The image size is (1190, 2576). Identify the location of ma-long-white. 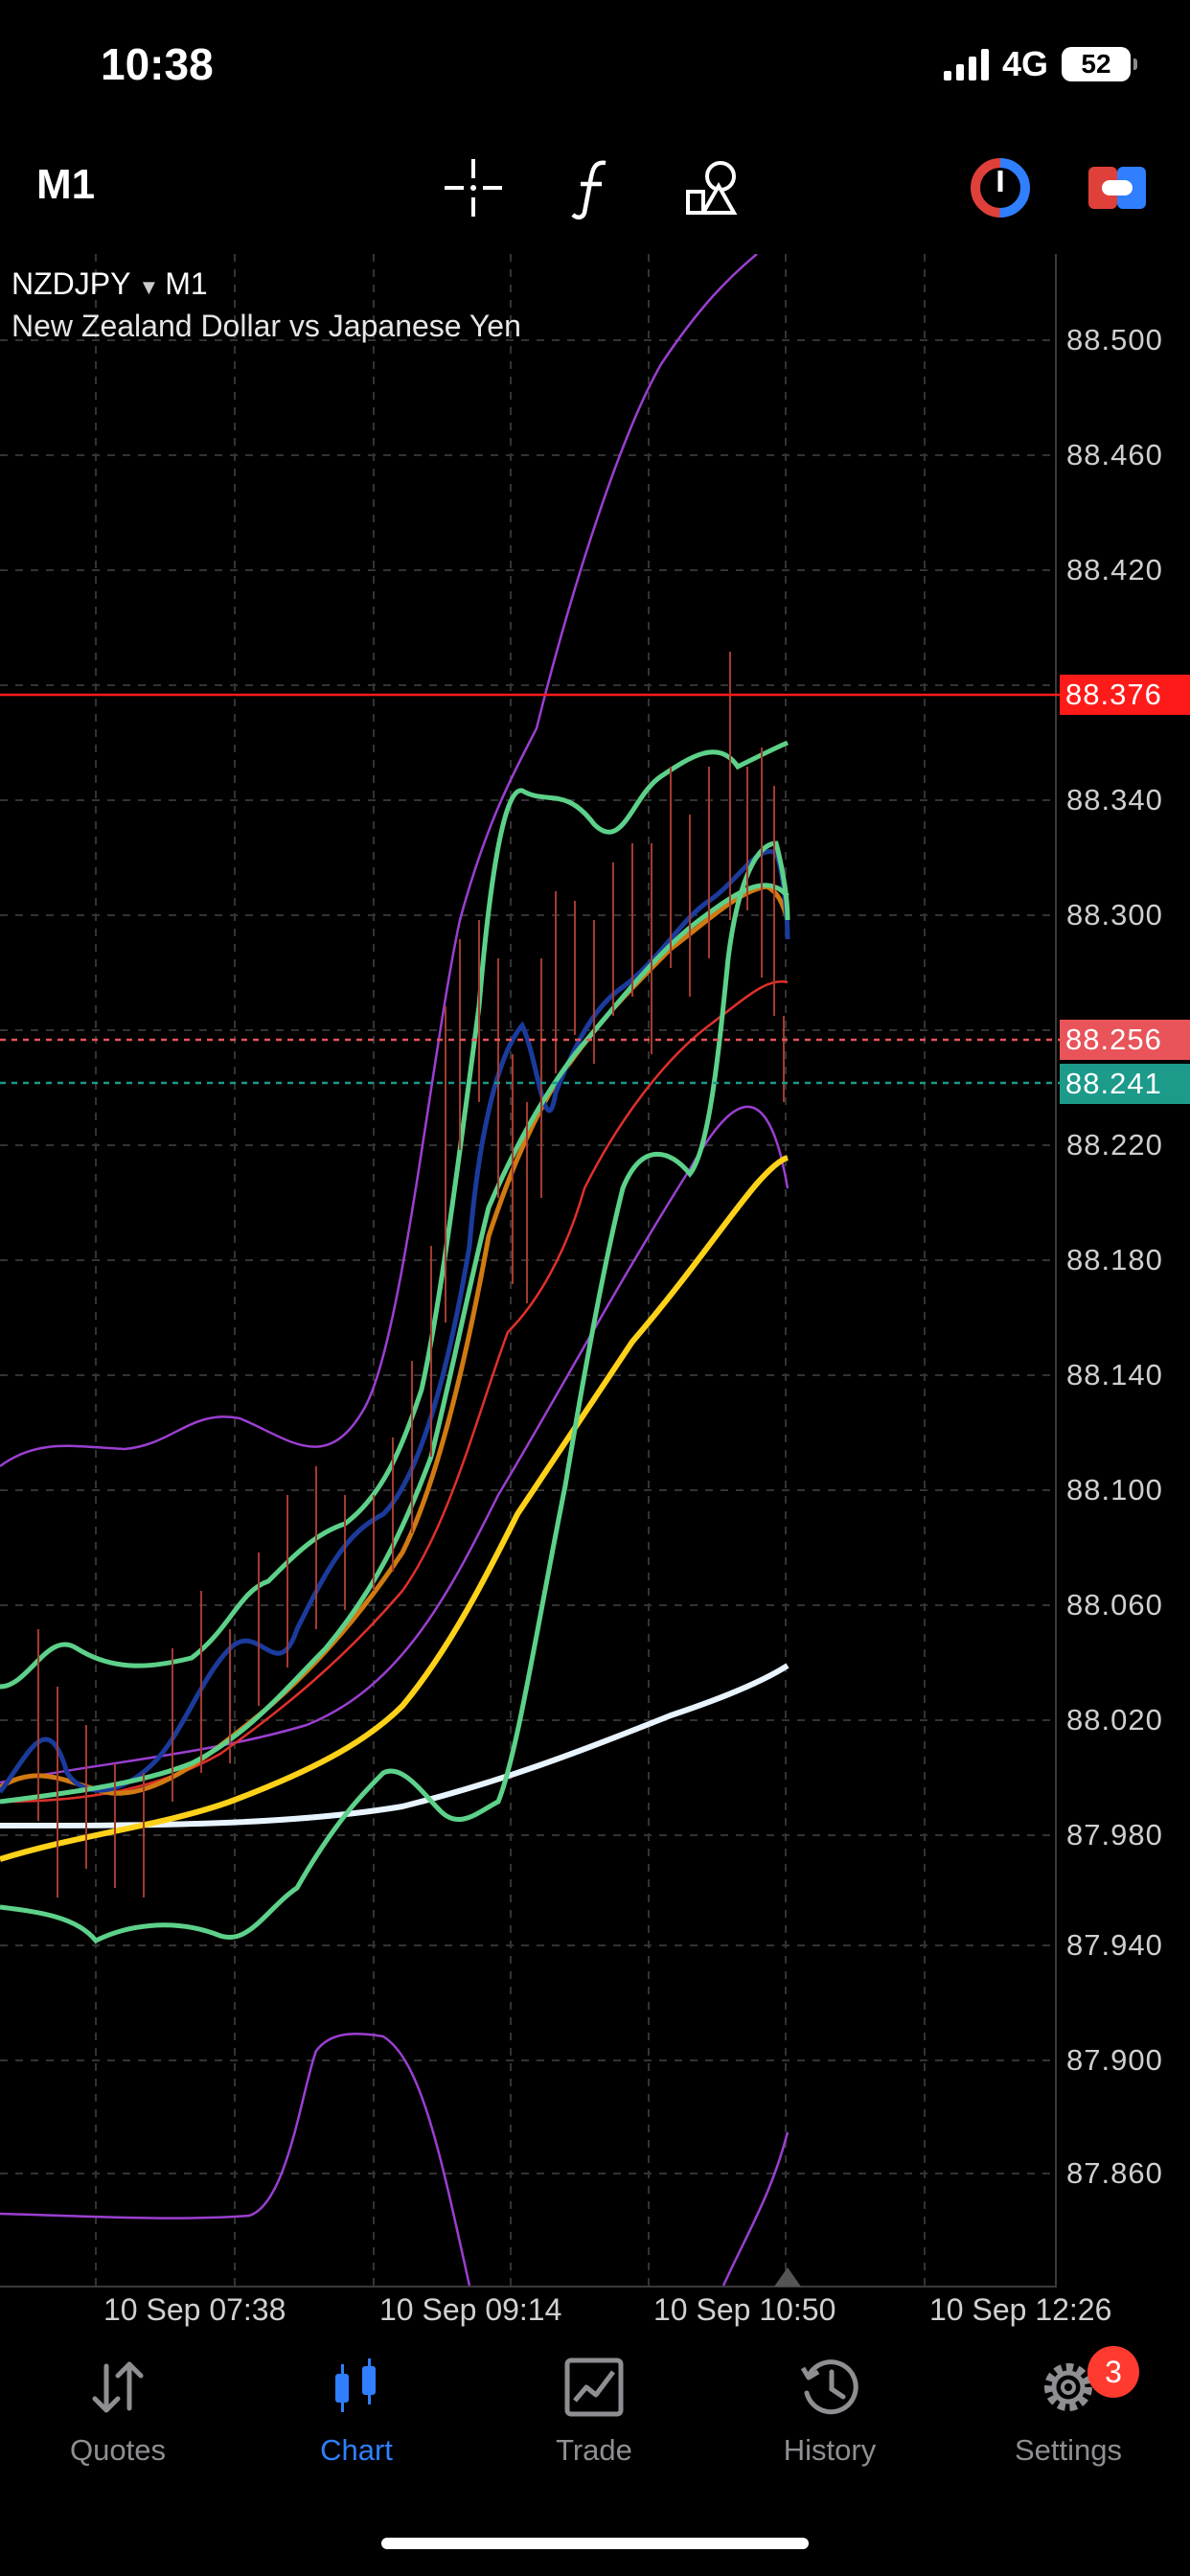
(395, 1745).